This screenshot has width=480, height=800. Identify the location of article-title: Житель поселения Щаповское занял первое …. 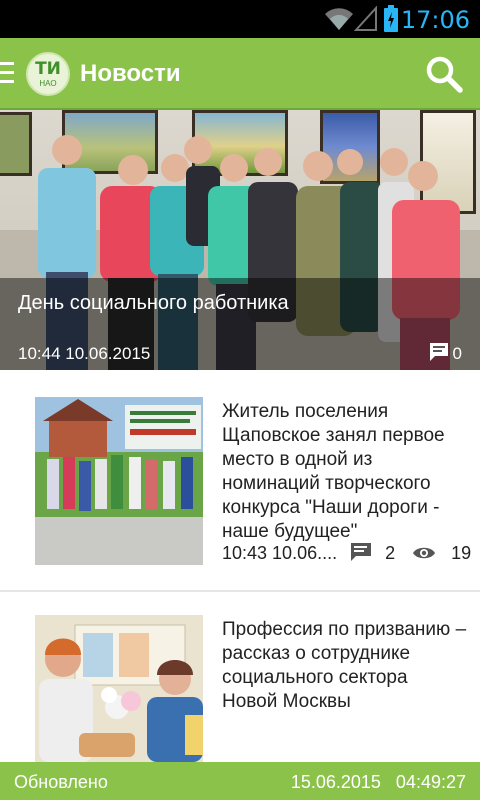
(344, 472).